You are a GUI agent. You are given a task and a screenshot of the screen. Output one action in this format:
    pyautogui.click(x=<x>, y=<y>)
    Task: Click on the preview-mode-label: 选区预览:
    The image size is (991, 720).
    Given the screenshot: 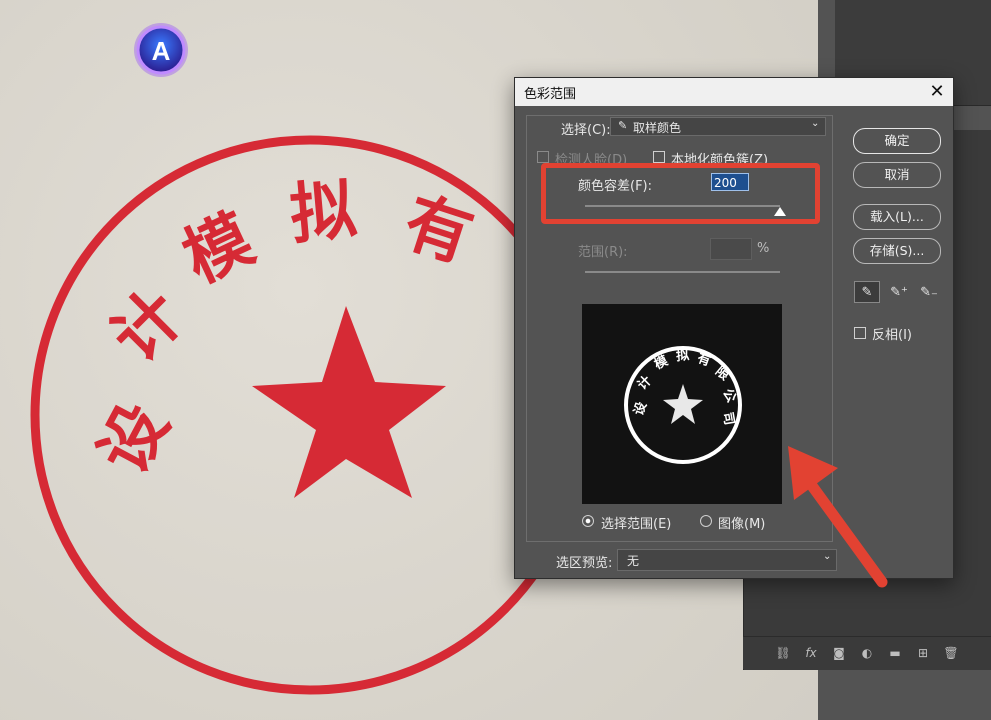 What is the action you would take?
    pyautogui.click(x=584, y=563)
    